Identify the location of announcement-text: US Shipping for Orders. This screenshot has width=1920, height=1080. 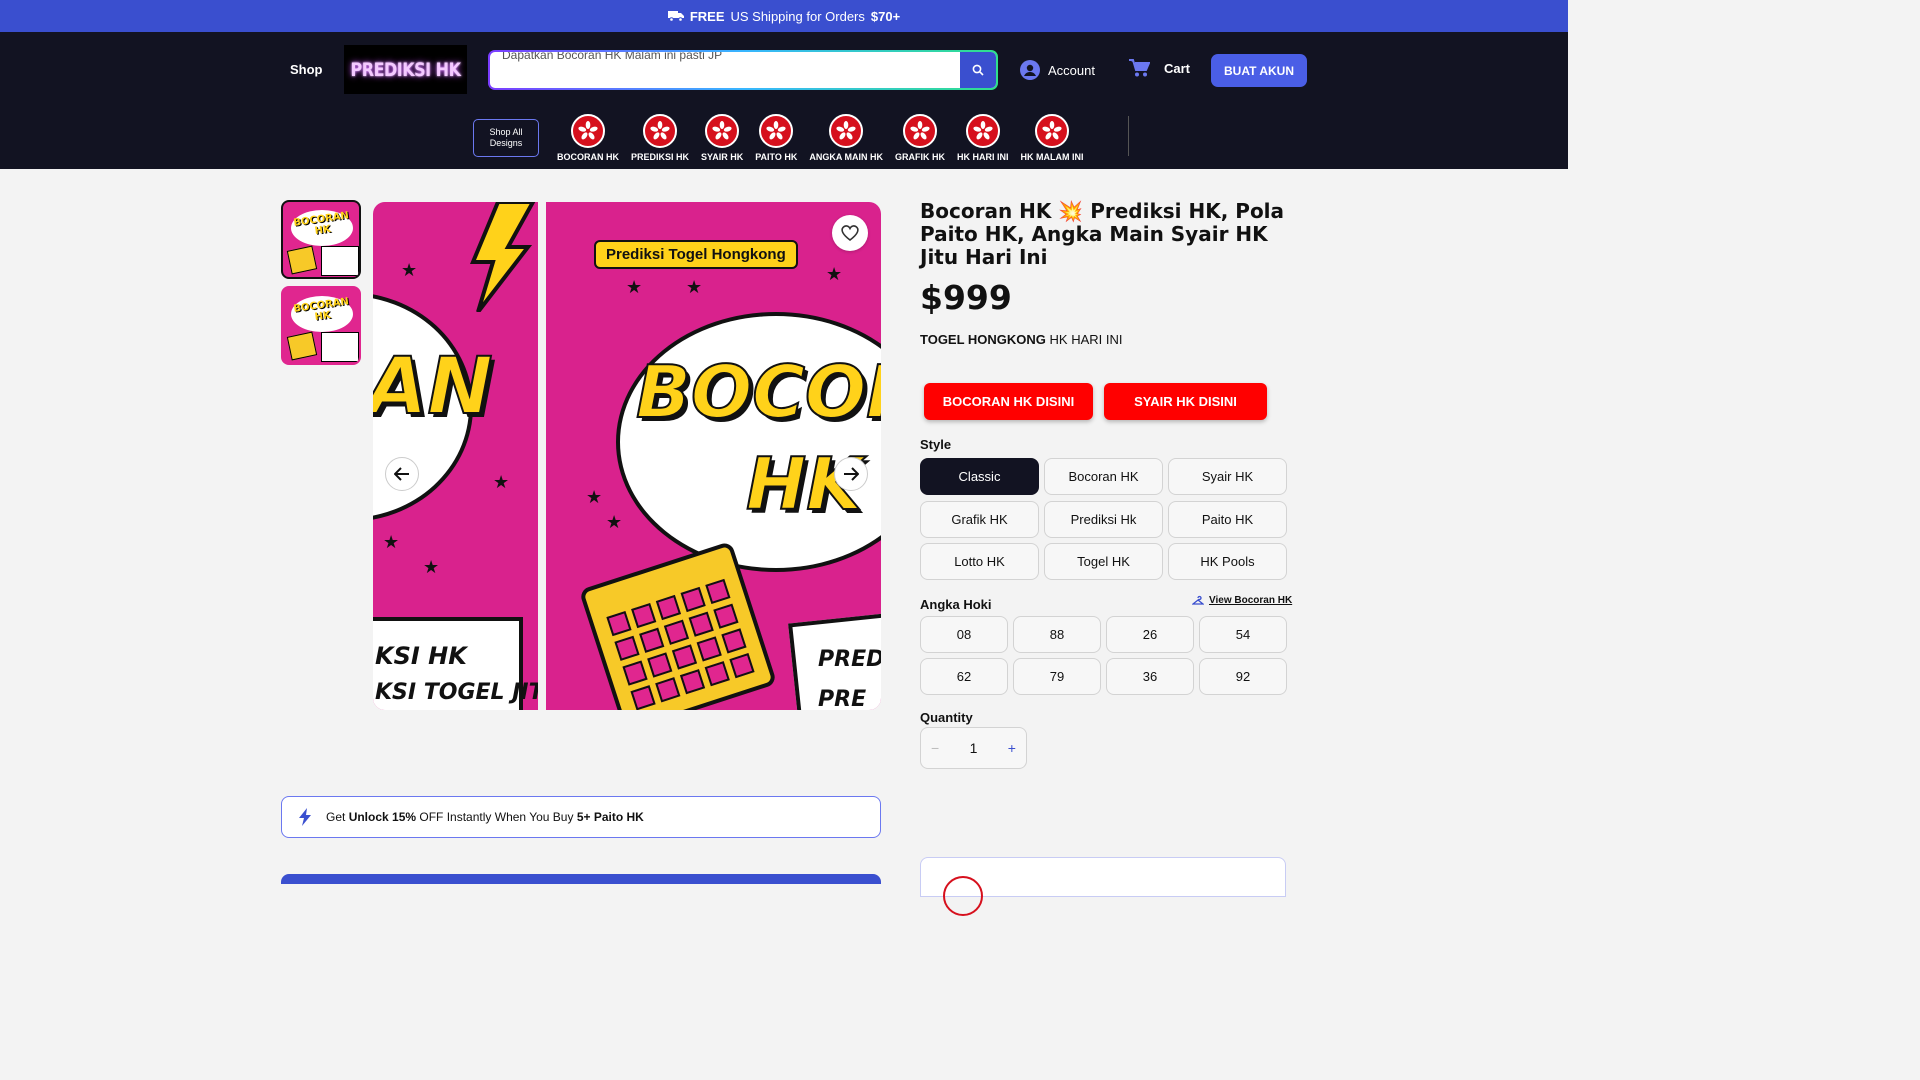
(797, 16).